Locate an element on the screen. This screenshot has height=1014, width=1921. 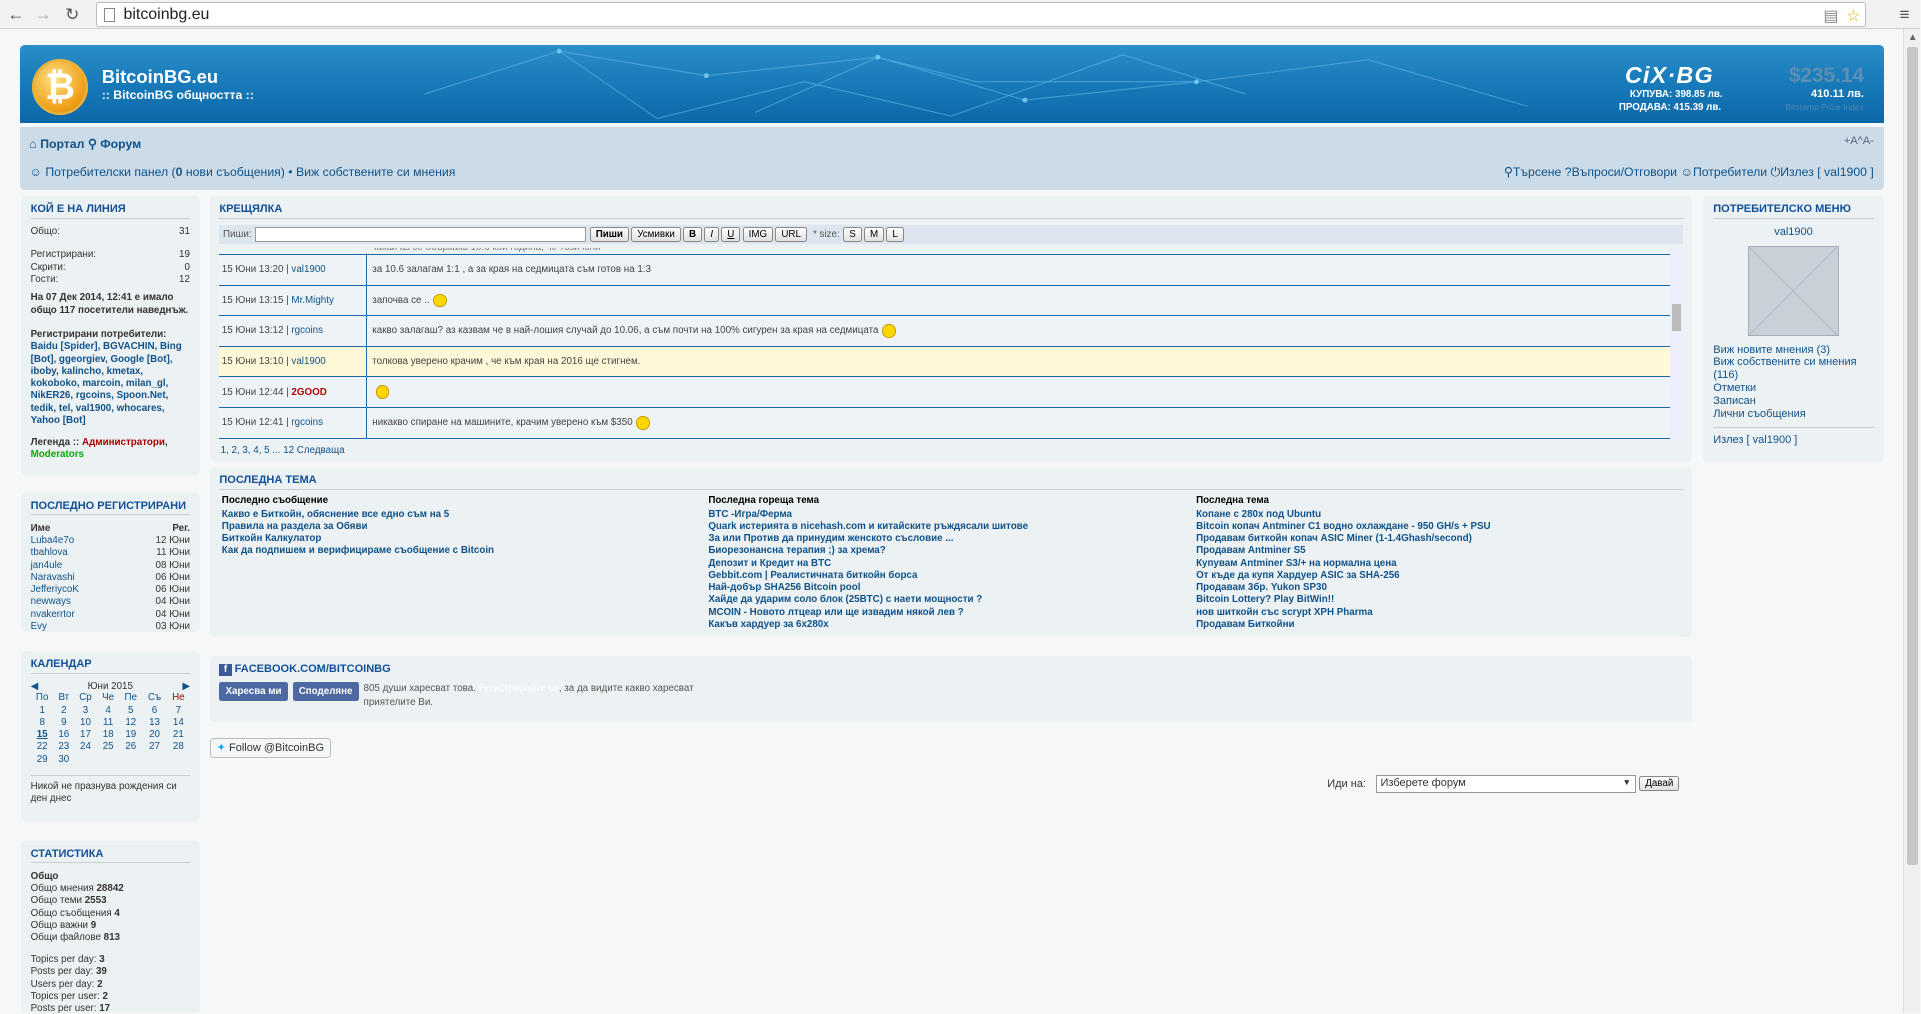
site-name: BitcoinBG.eu is located at coordinates (160, 77).